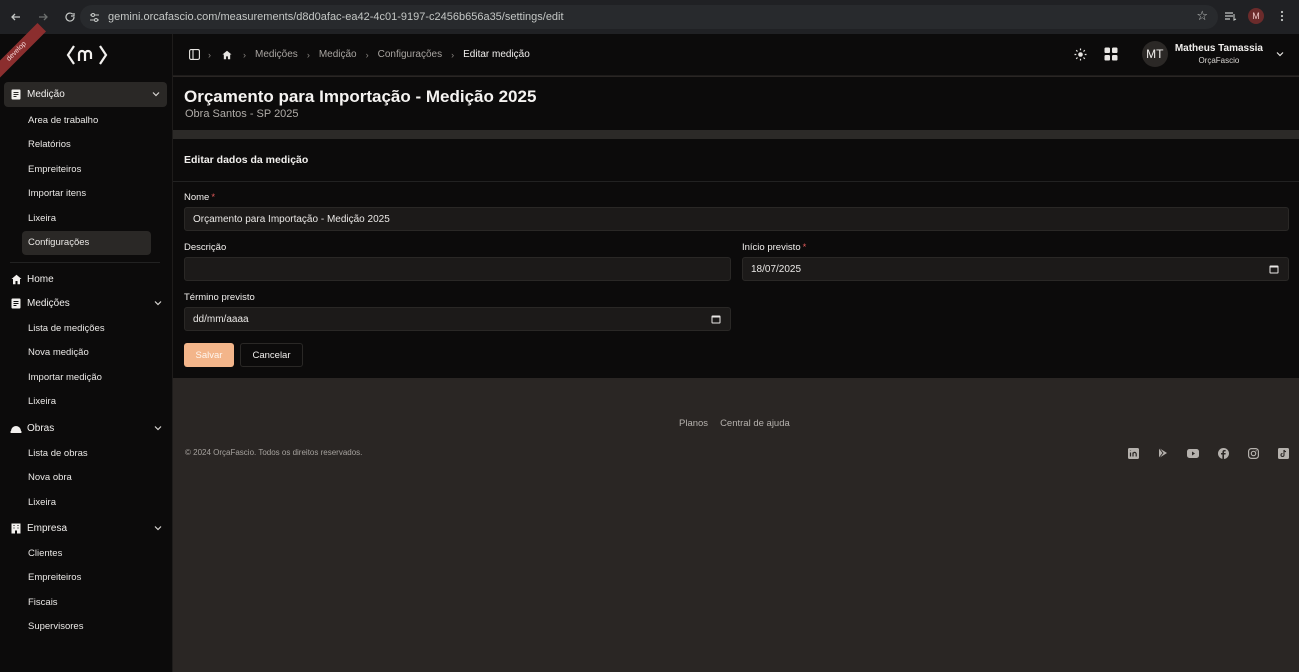  Describe the element at coordinates (85, 262) in the screenshot. I see `sidebar-divider` at that location.